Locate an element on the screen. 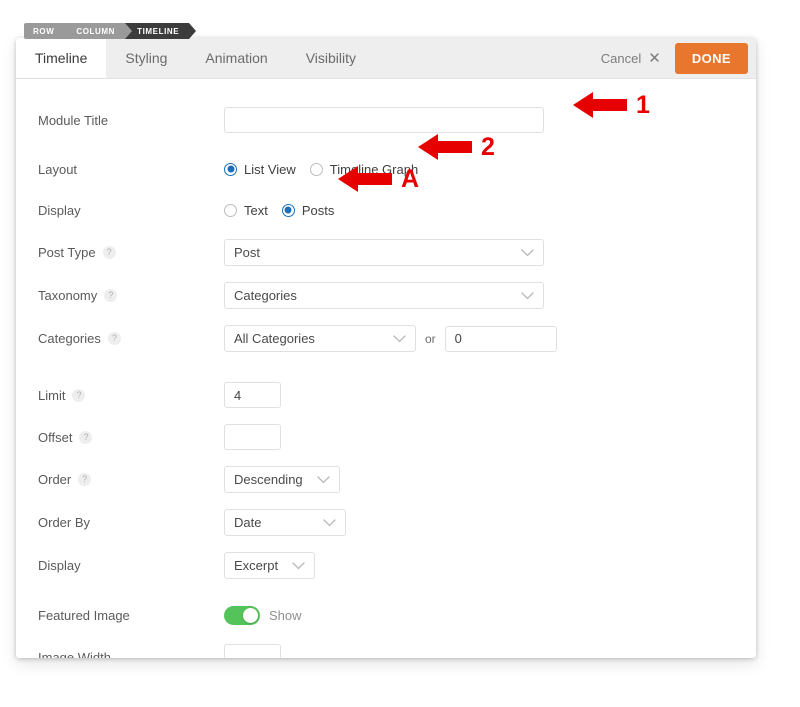  panel-actions: Cancel ✕ DONE is located at coordinates (673, 58).